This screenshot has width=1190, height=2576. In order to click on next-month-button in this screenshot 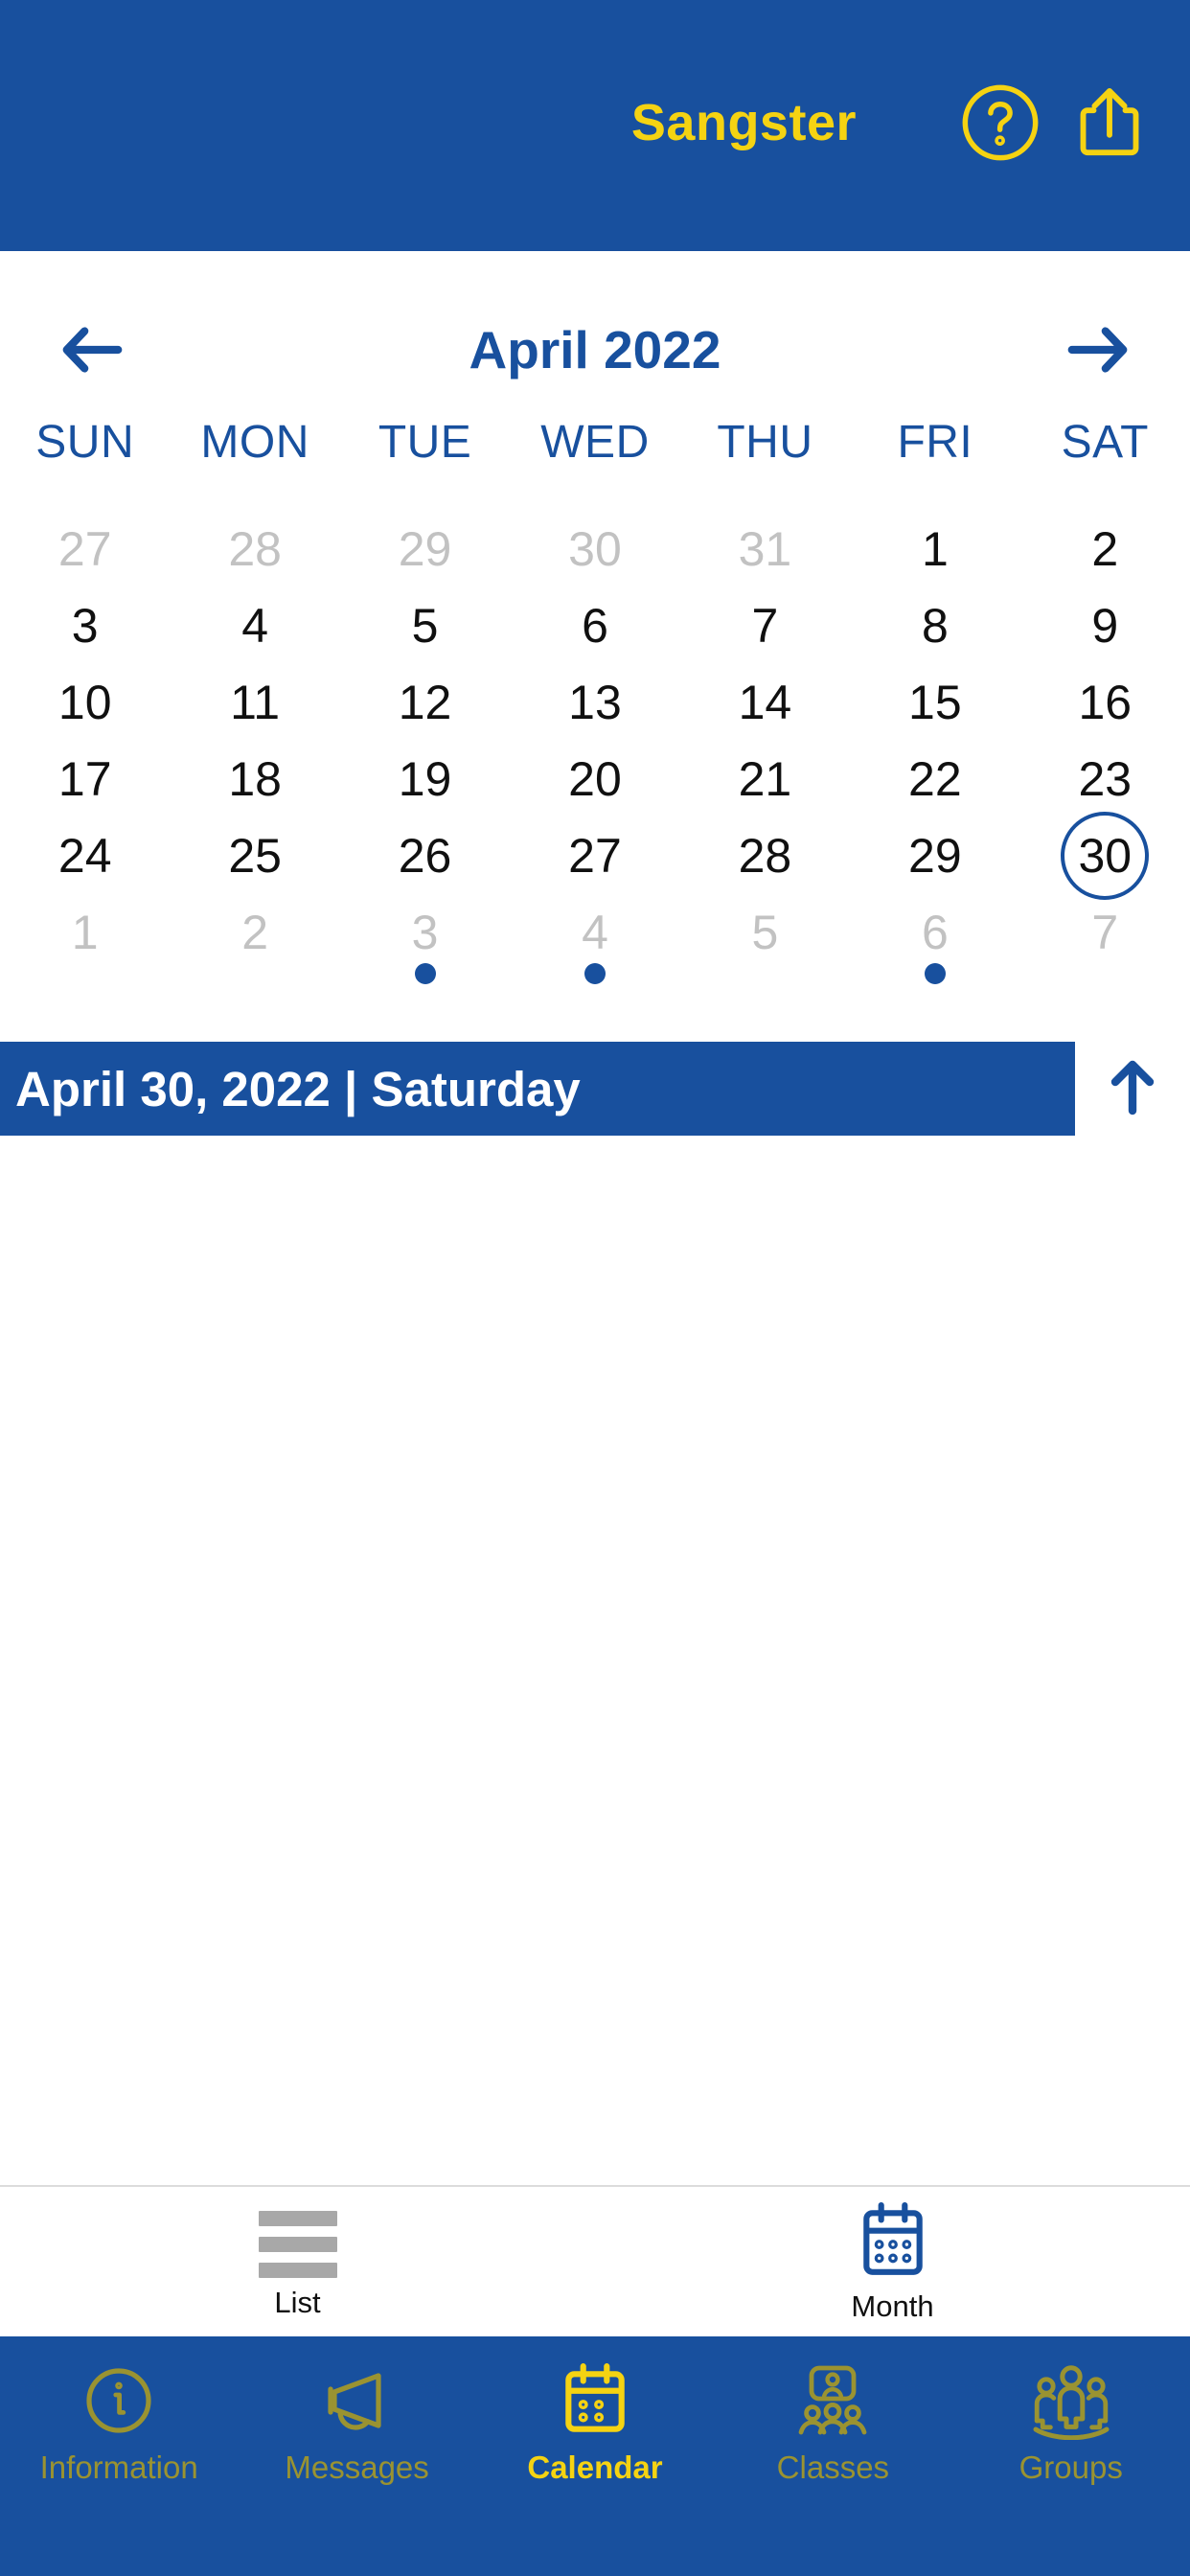, I will do `click(1098, 350)`.